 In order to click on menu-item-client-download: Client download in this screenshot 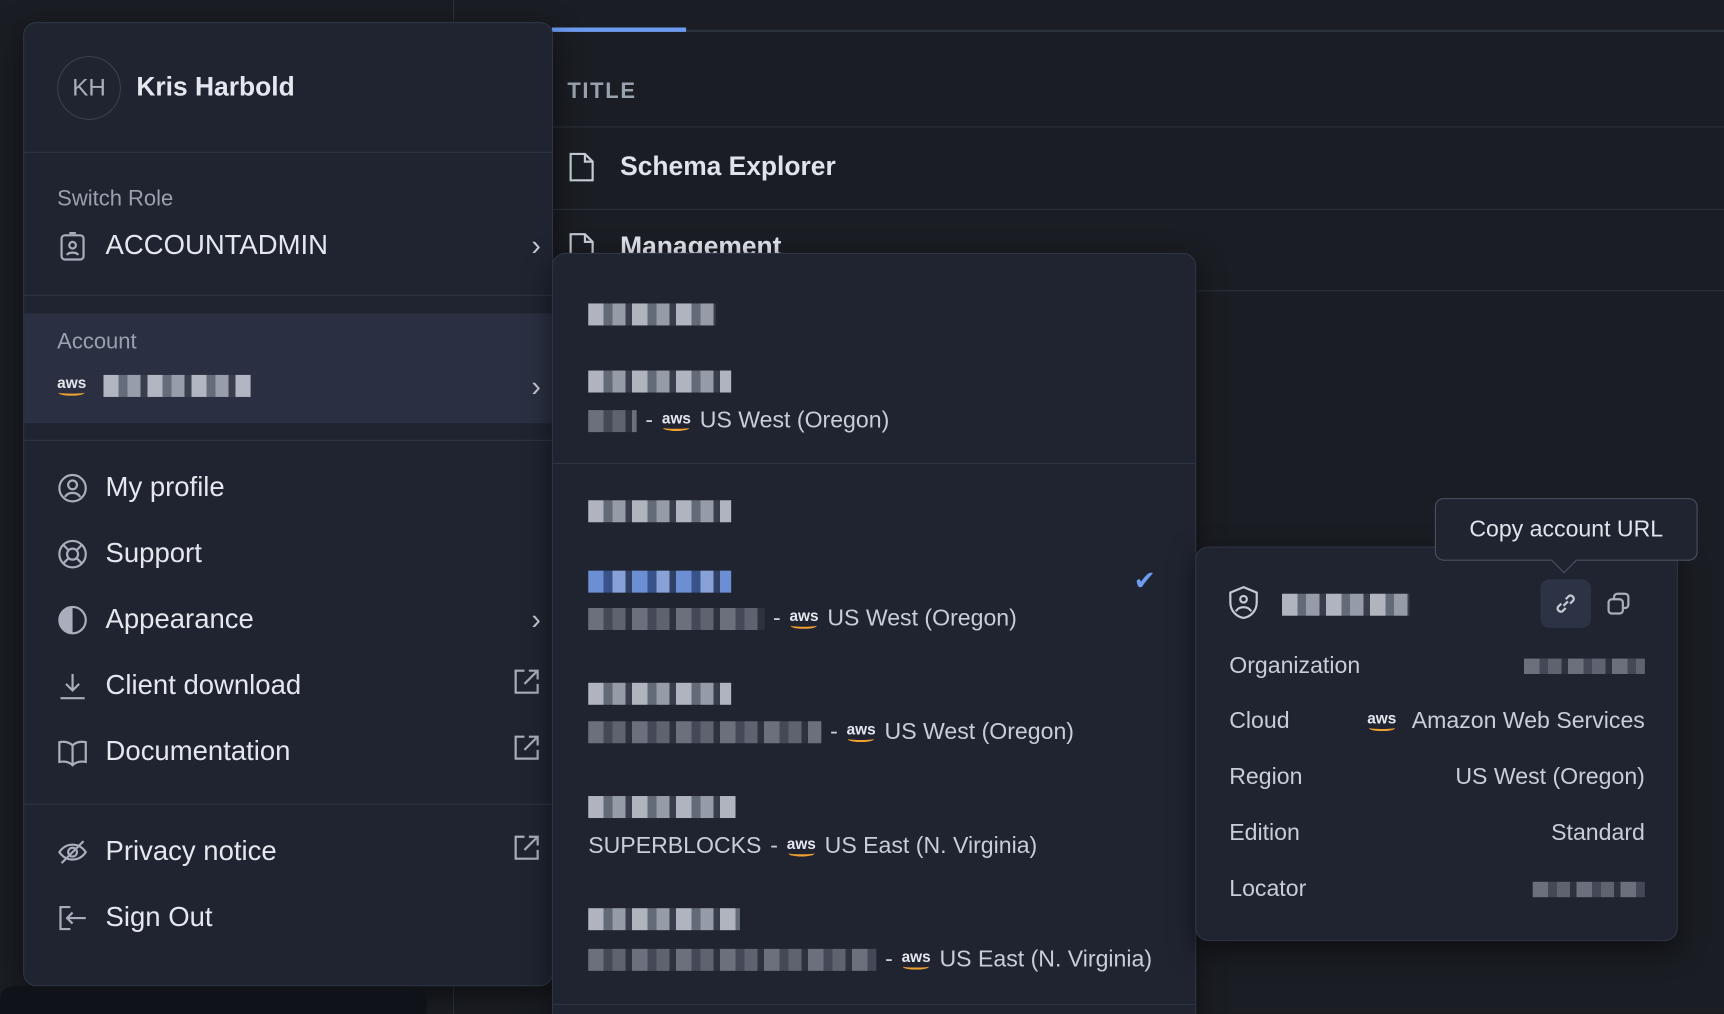, I will do `click(298, 685)`.